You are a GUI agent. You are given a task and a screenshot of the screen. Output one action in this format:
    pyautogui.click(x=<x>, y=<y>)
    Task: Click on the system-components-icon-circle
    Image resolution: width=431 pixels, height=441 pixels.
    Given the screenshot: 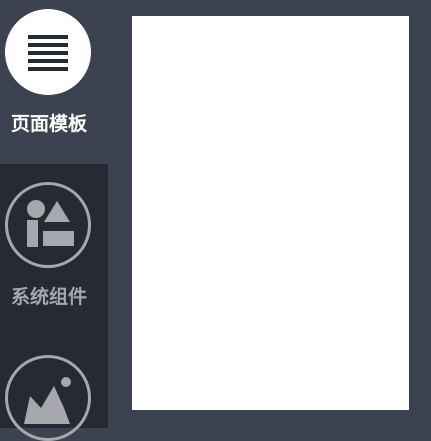 What is the action you would take?
    pyautogui.click(x=48, y=225)
    